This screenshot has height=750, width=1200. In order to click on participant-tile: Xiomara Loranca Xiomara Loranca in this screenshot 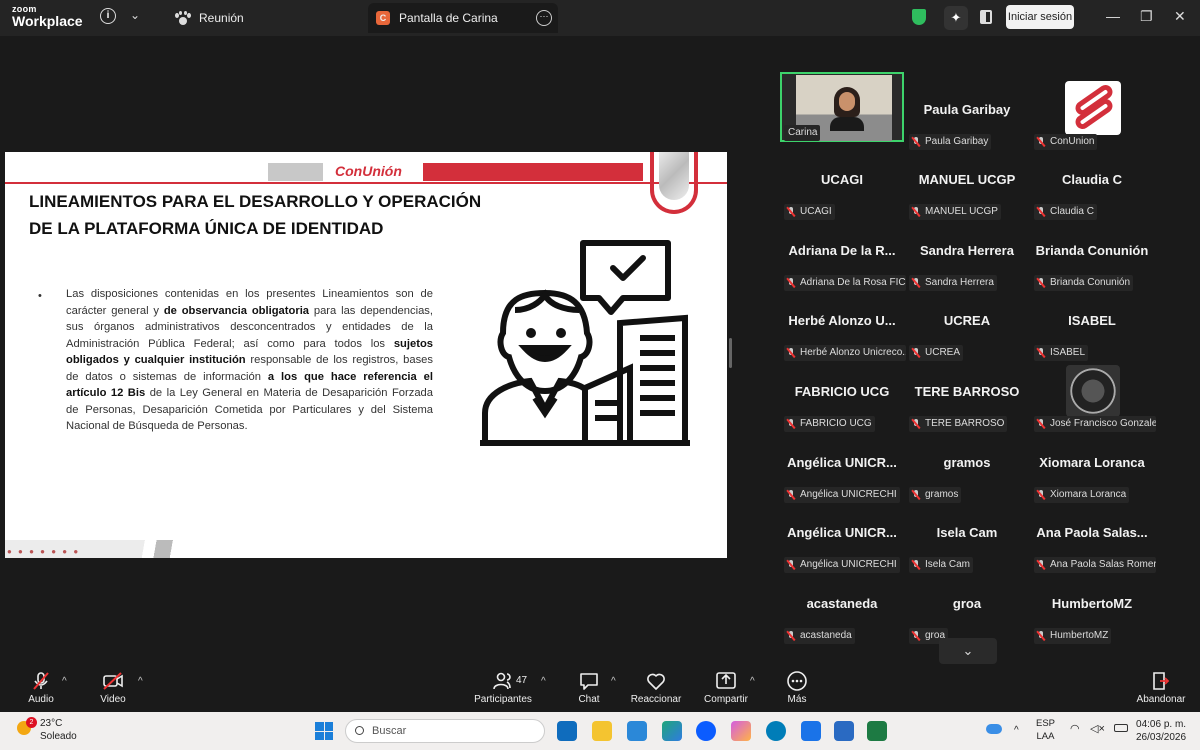, I will do `click(1092, 469)`.